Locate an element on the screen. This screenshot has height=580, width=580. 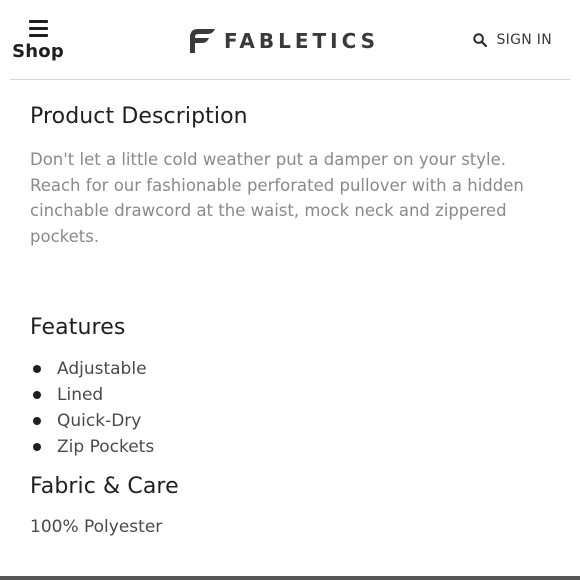
fabric-care-title: Fabric & Care is located at coordinates (104, 486).